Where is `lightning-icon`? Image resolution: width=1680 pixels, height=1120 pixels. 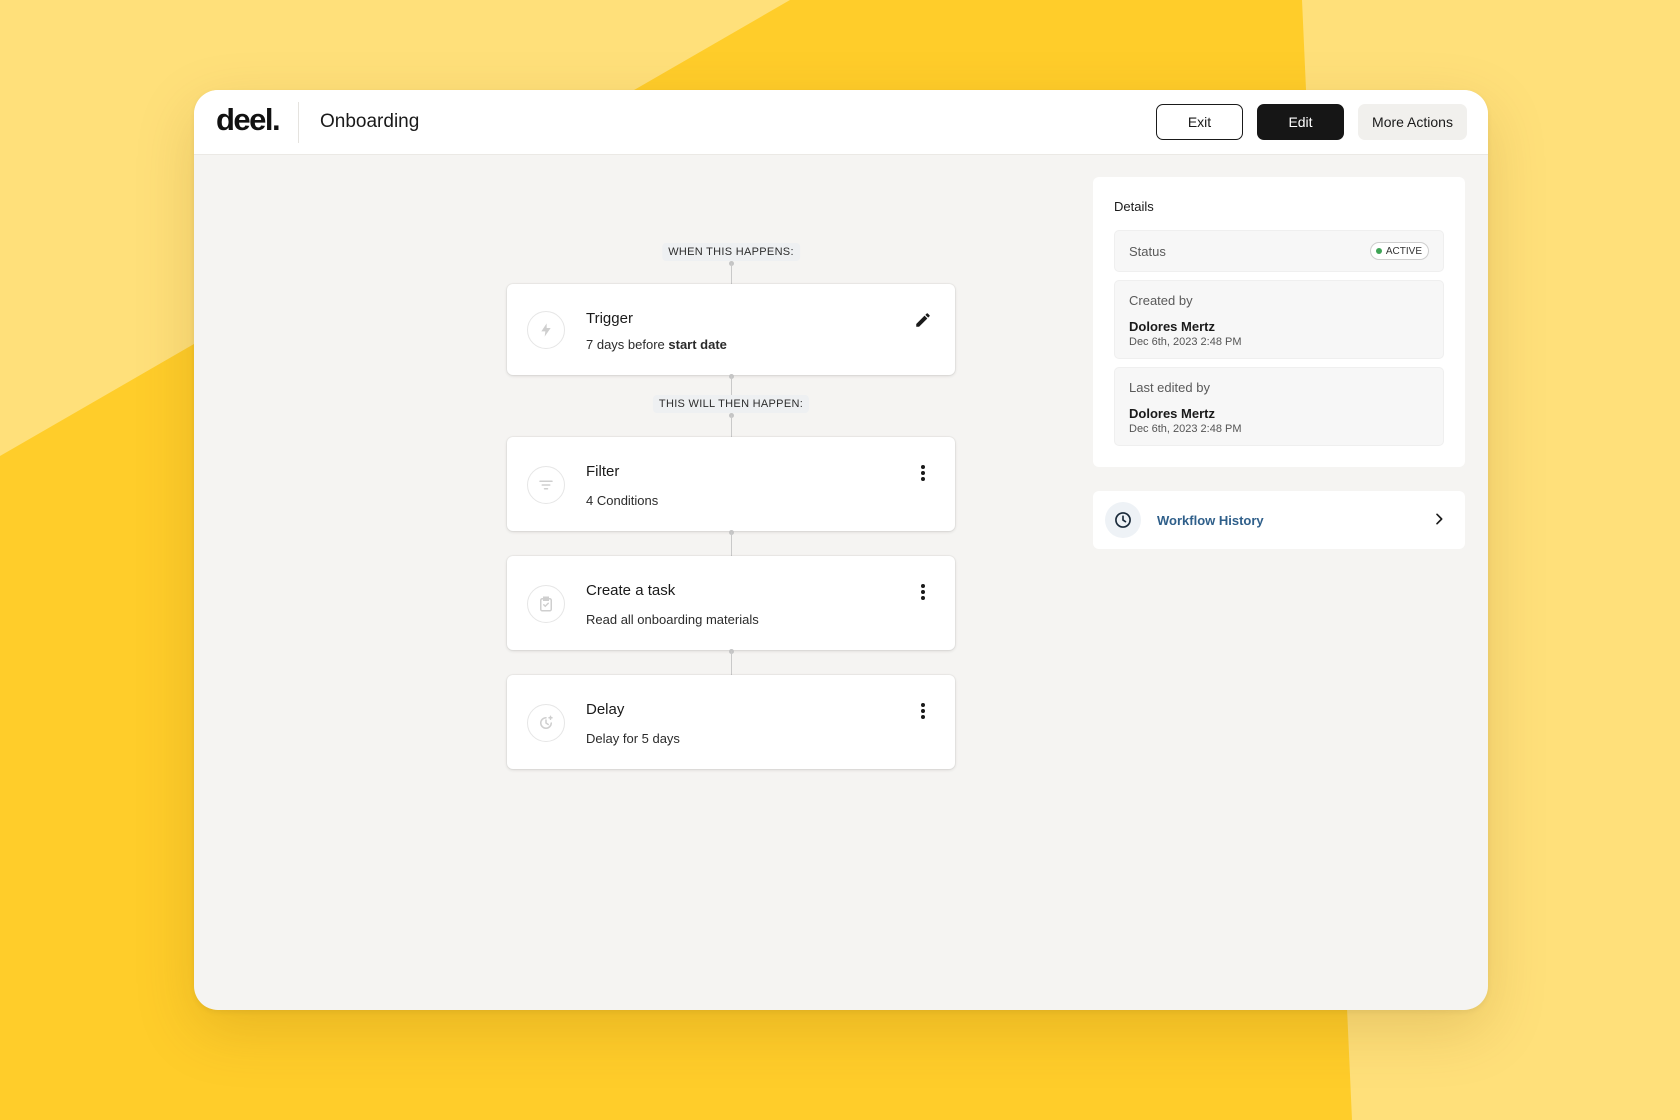
lightning-icon is located at coordinates (546, 330).